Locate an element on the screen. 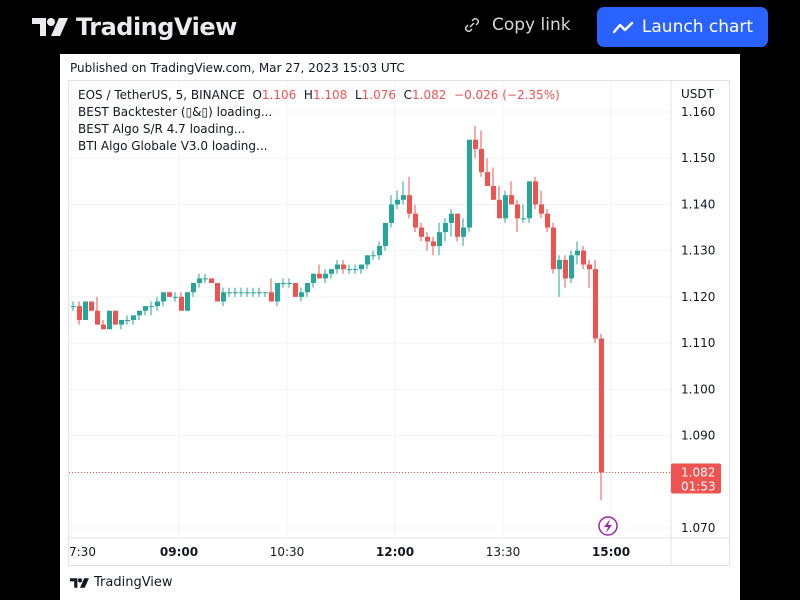 The height and width of the screenshot is (600, 800). symbol-title: EOS / TetherUS, 5, BINANCE is located at coordinates (161, 95).